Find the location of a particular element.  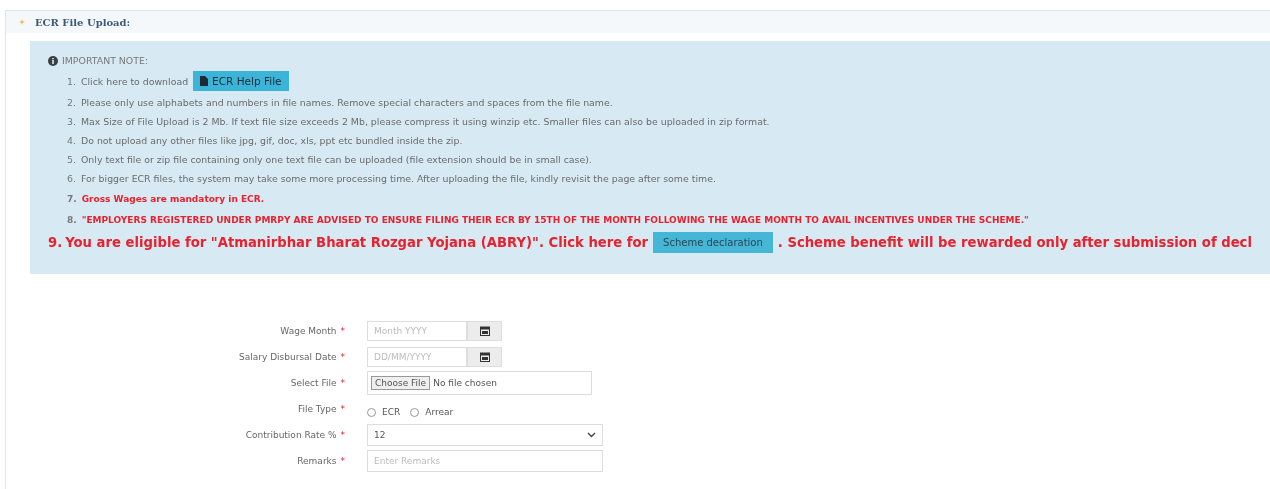

field-label: Select File is located at coordinates (313, 383).